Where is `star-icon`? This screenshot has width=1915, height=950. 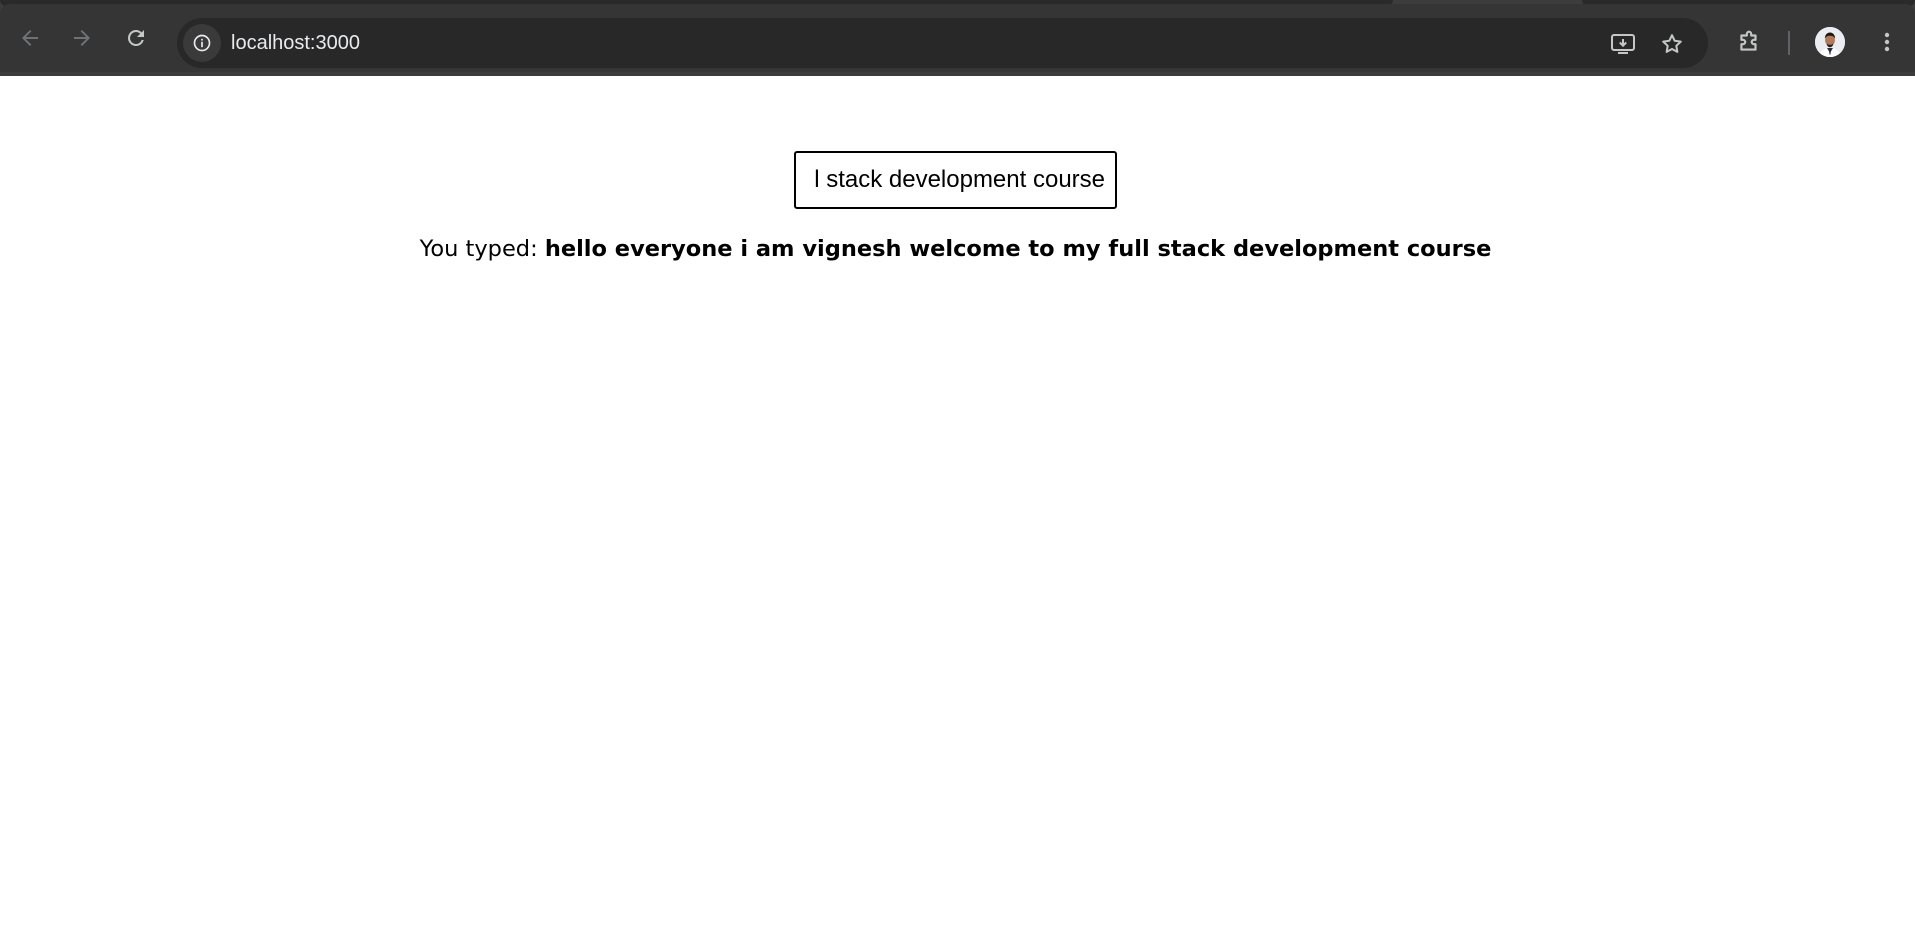 star-icon is located at coordinates (1672, 43).